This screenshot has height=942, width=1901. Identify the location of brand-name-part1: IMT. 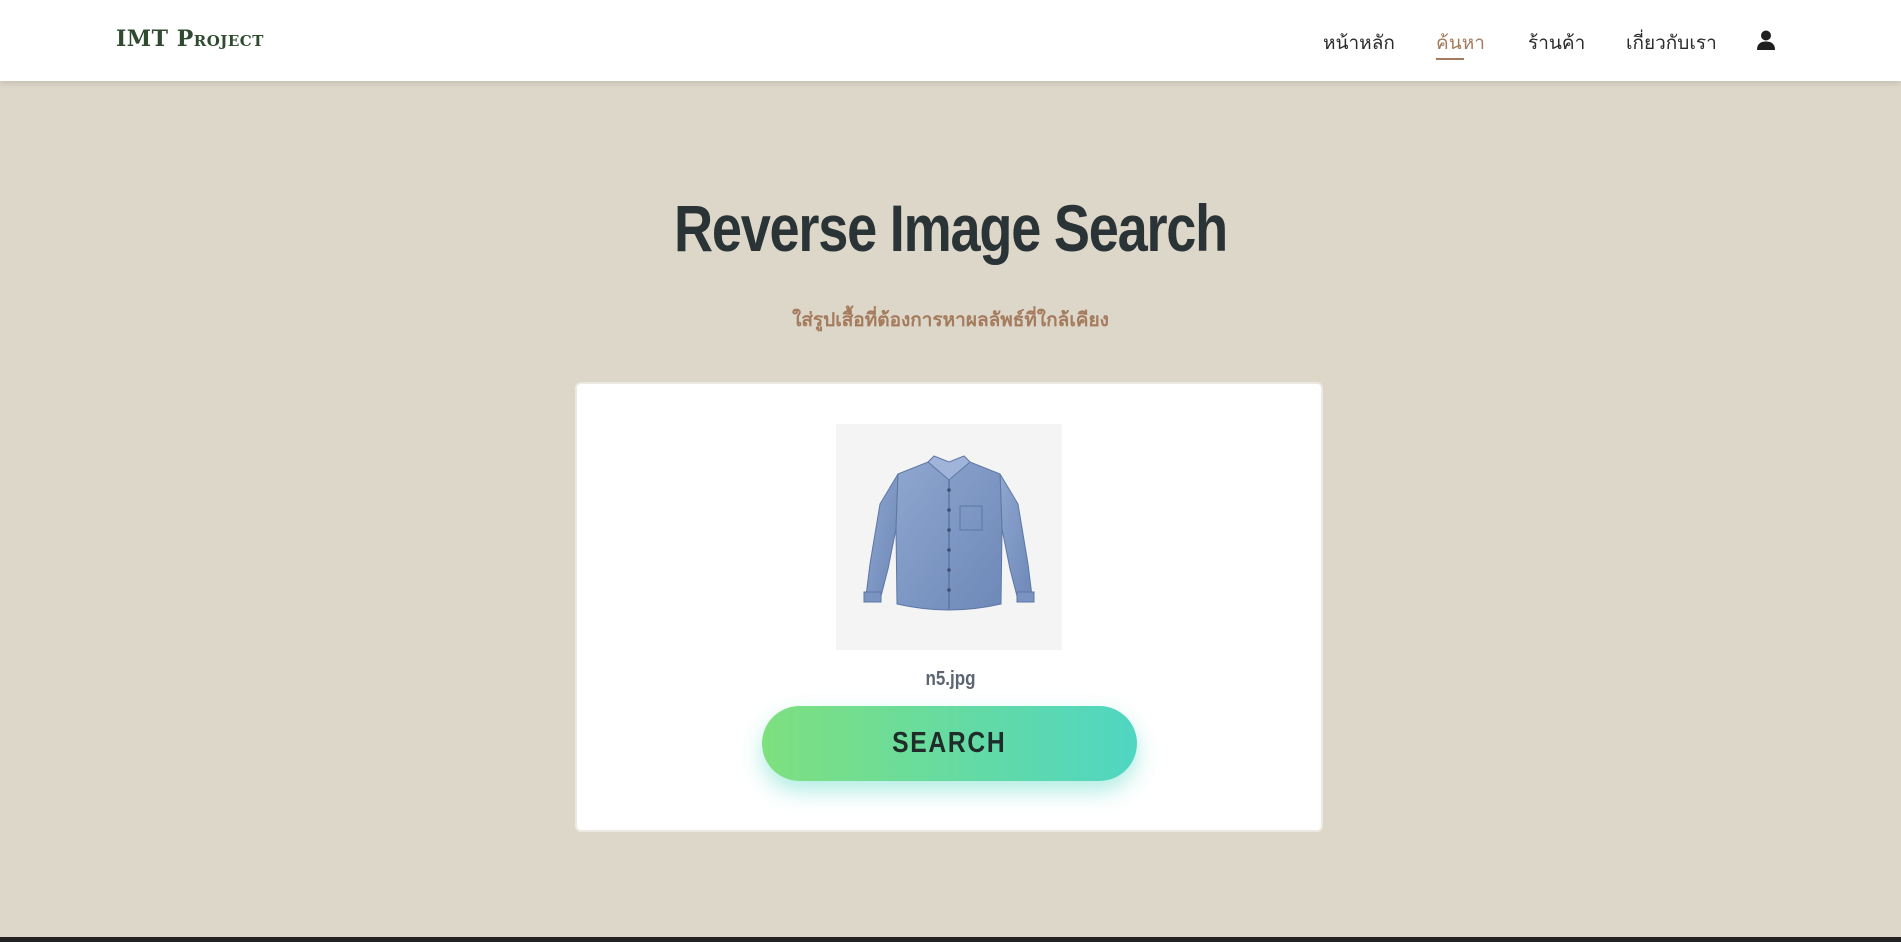
(146, 39).